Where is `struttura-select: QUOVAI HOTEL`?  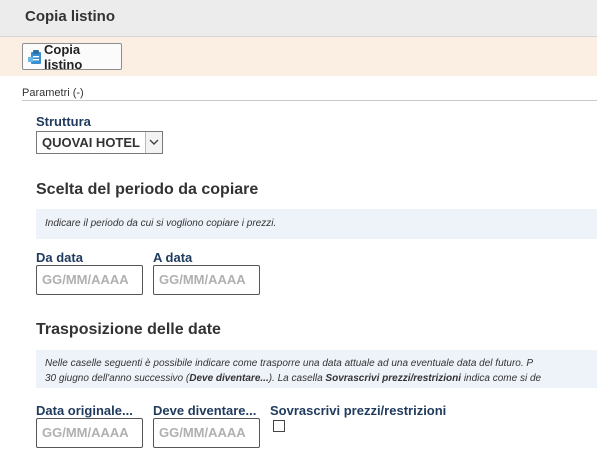
struttura-select: QUOVAI HOTEL is located at coordinates (99, 142).